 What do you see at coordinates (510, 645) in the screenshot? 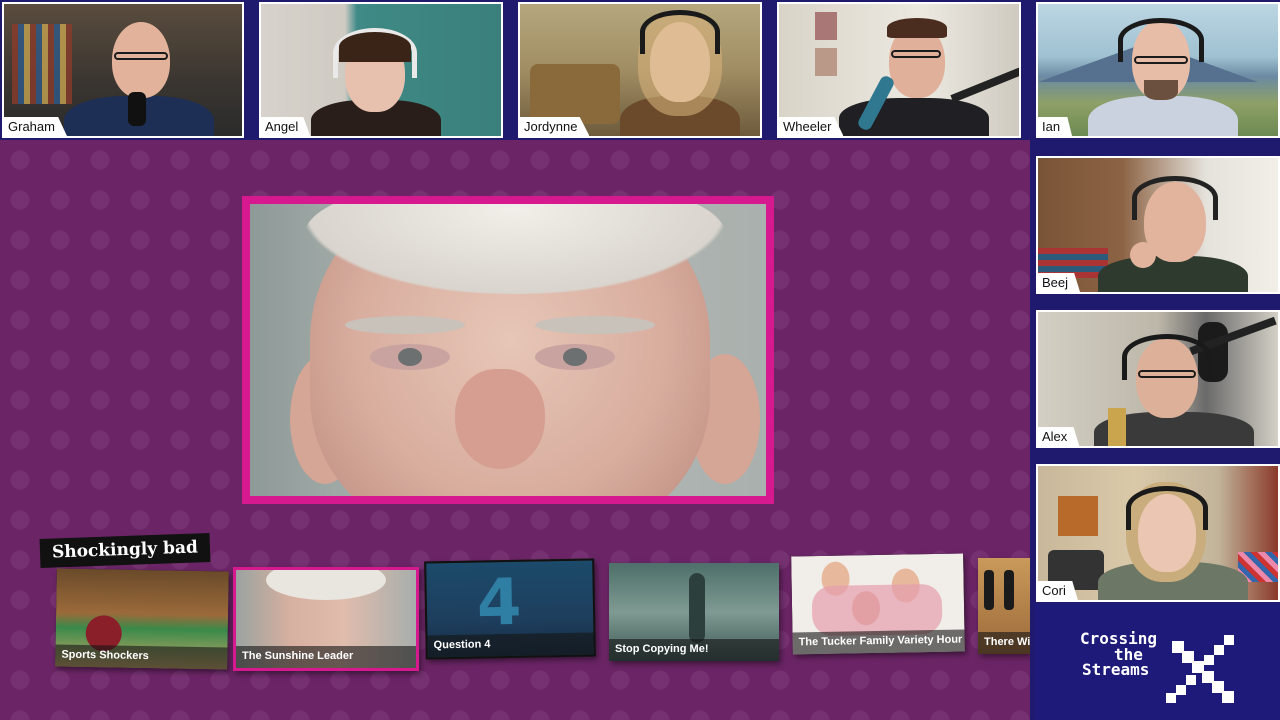
I see `card-title: Question 4` at bounding box center [510, 645].